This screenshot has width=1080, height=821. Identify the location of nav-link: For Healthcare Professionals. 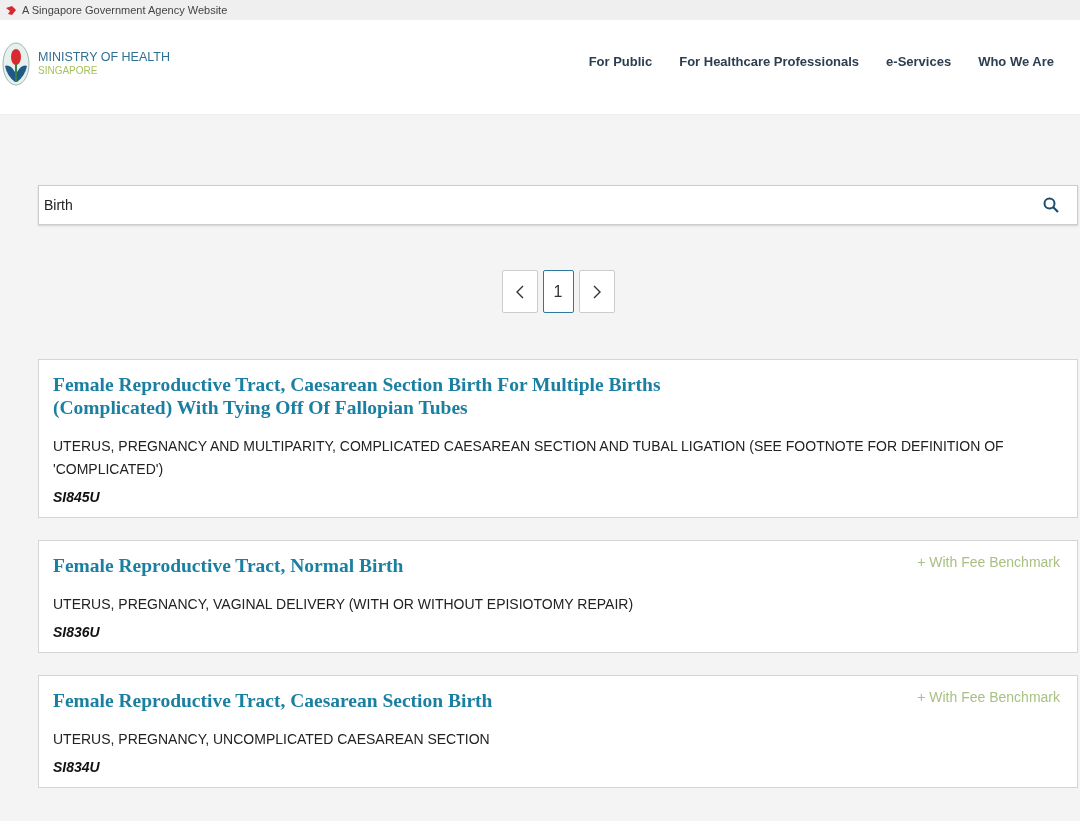
(769, 61).